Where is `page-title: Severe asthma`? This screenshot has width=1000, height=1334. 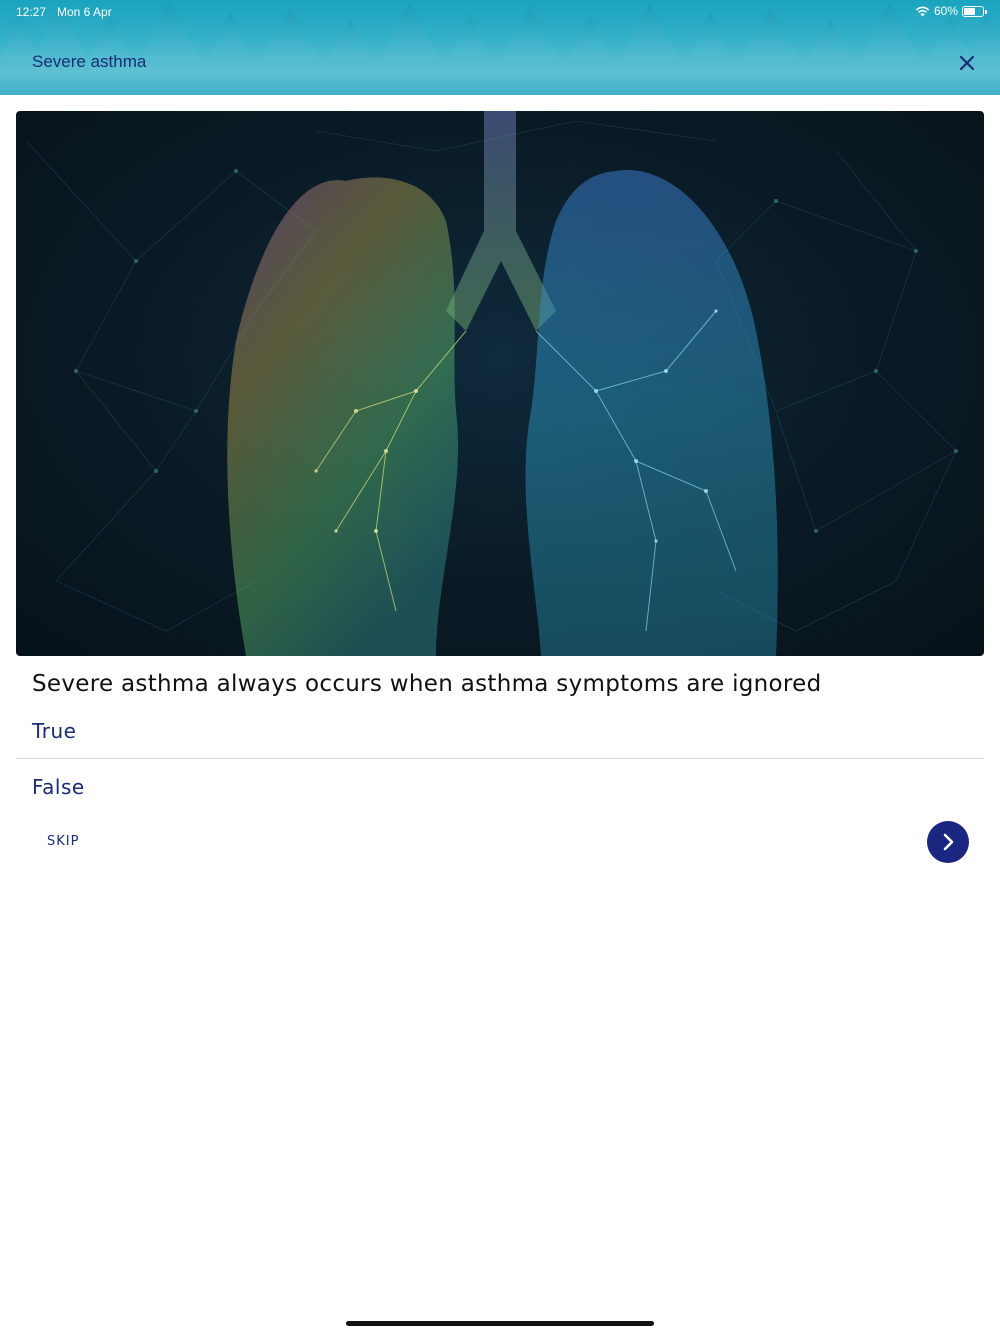
page-title: Severe asthma is located at coordinates (89, 61).